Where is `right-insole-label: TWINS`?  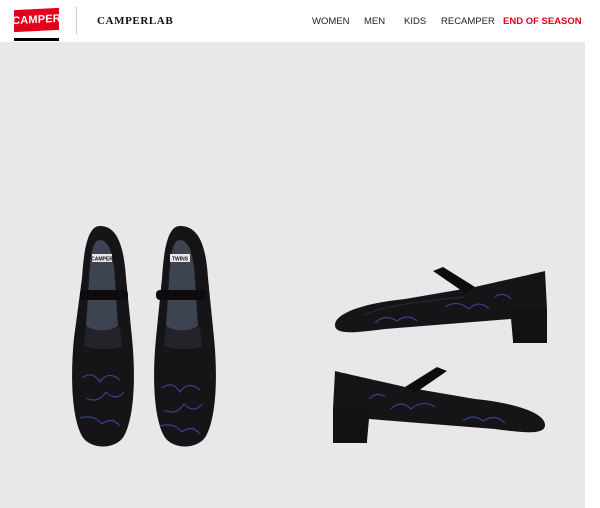
right-insole-label: TWINS is located at coordinates (180, 260).